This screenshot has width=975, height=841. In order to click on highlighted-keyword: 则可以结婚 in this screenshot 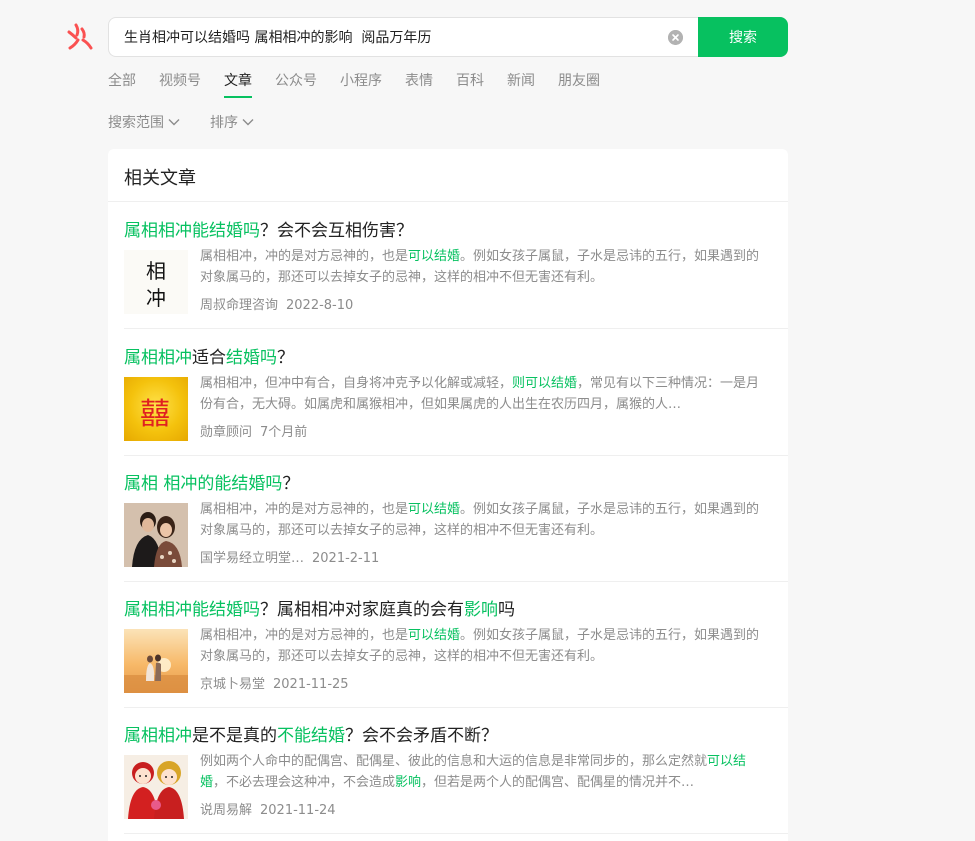, I will do `click(545, 383)`.